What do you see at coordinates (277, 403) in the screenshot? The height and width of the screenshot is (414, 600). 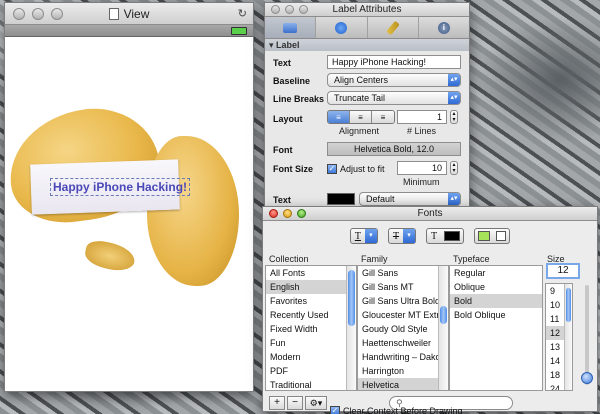 I see `add-collection-button: +` at bounding box center [277, 403].